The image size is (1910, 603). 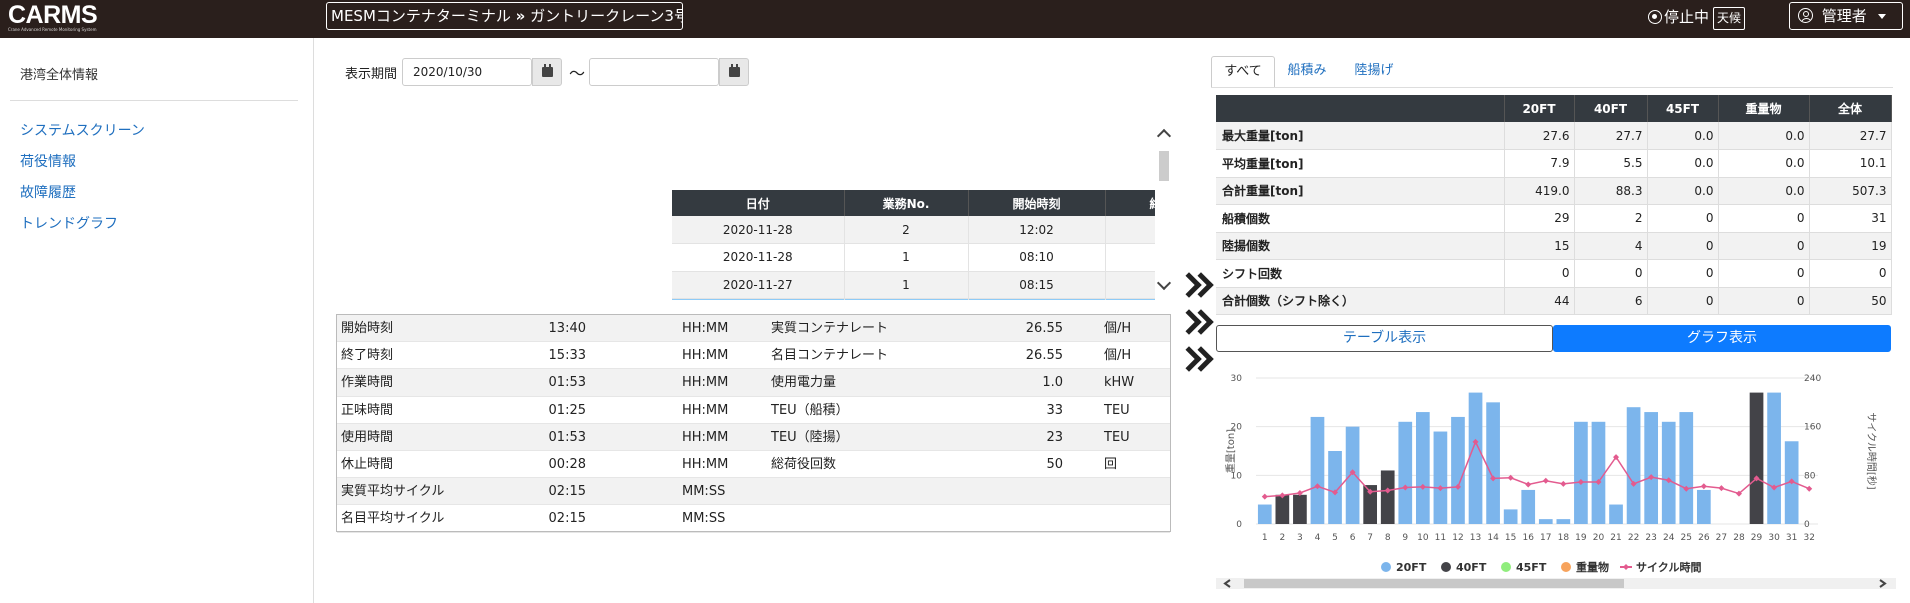 I want to click on user-menu: 管理者, so click(x=1846, y=16).